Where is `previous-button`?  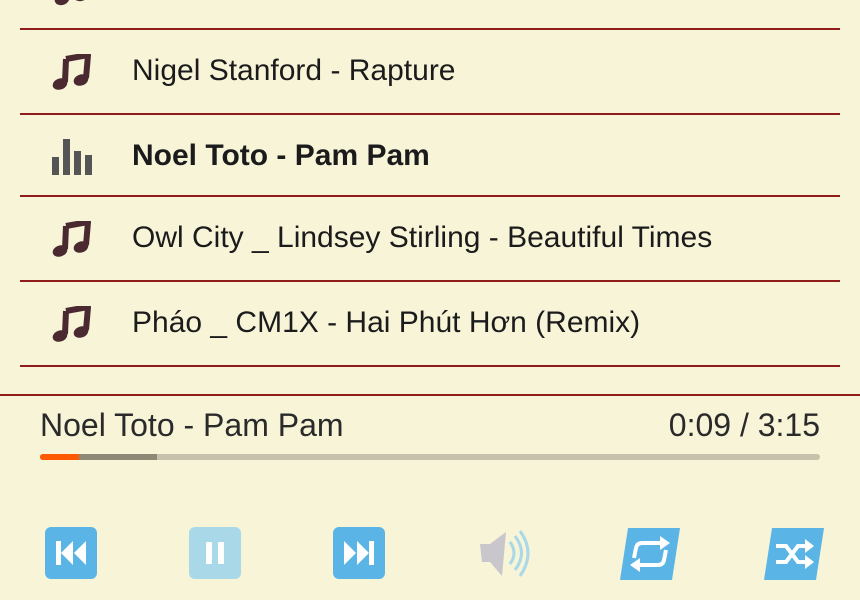
previous-button is located at coordinates (72, 554).